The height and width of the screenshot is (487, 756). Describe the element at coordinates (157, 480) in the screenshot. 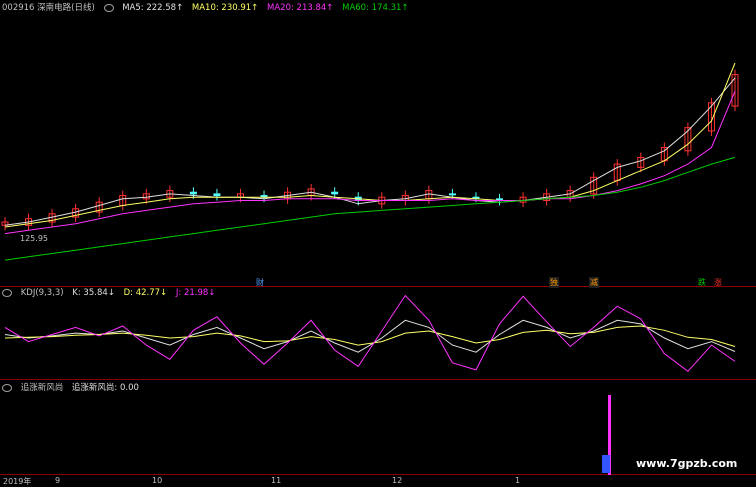

I see `x-tick-label: 10` at that location.